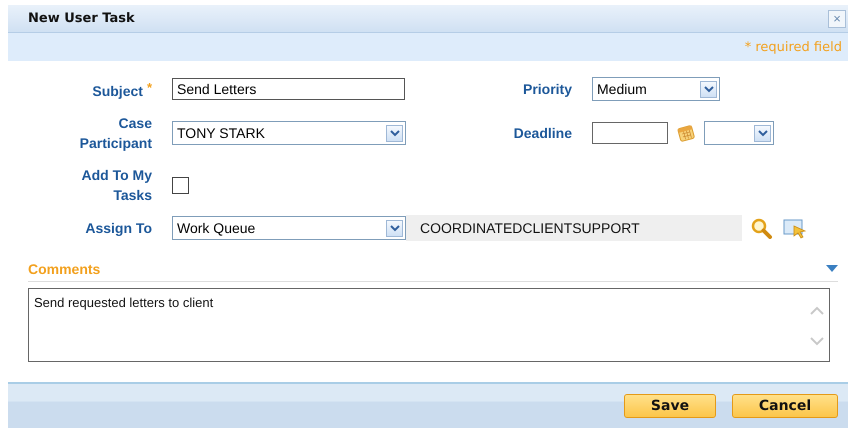  Describe the element at coordinates (64, 269) in the screenshot. I see `comments-heading: Comments` at that location.